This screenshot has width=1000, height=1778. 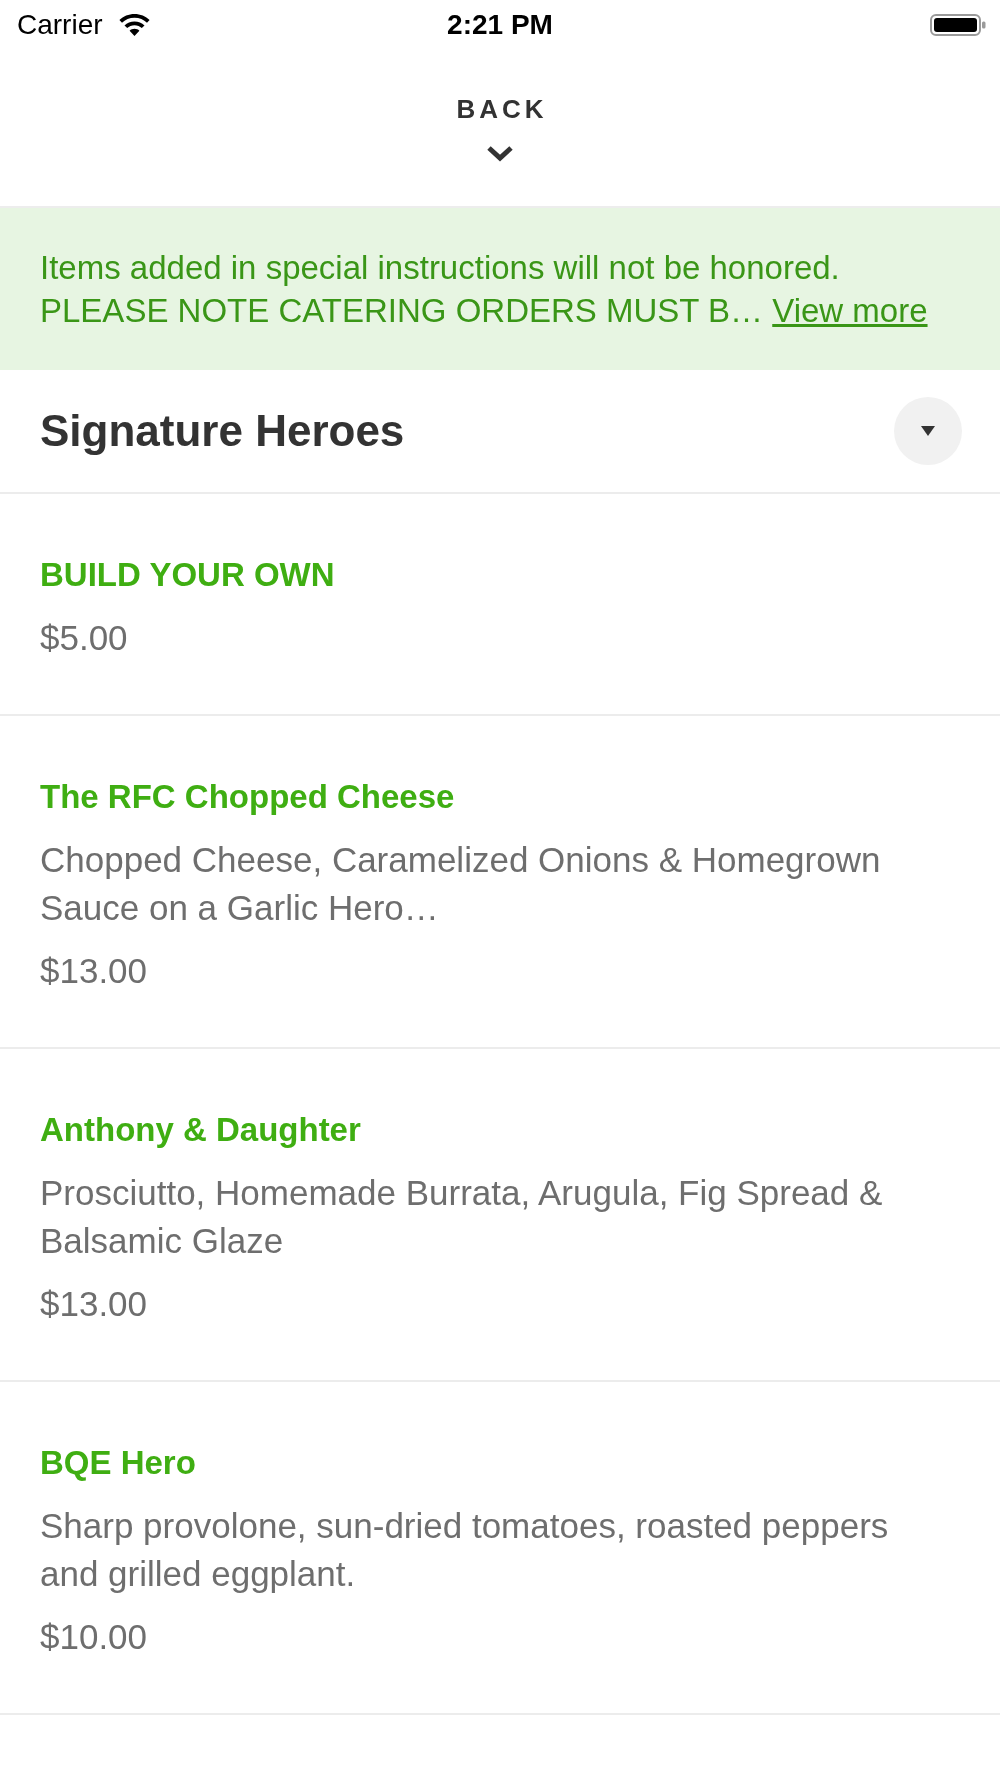 What do you see at coordinates (200, 1130) in the screenshot?
I see `item-name: Anthony & Daughter` at bounding box center [200, 1130].